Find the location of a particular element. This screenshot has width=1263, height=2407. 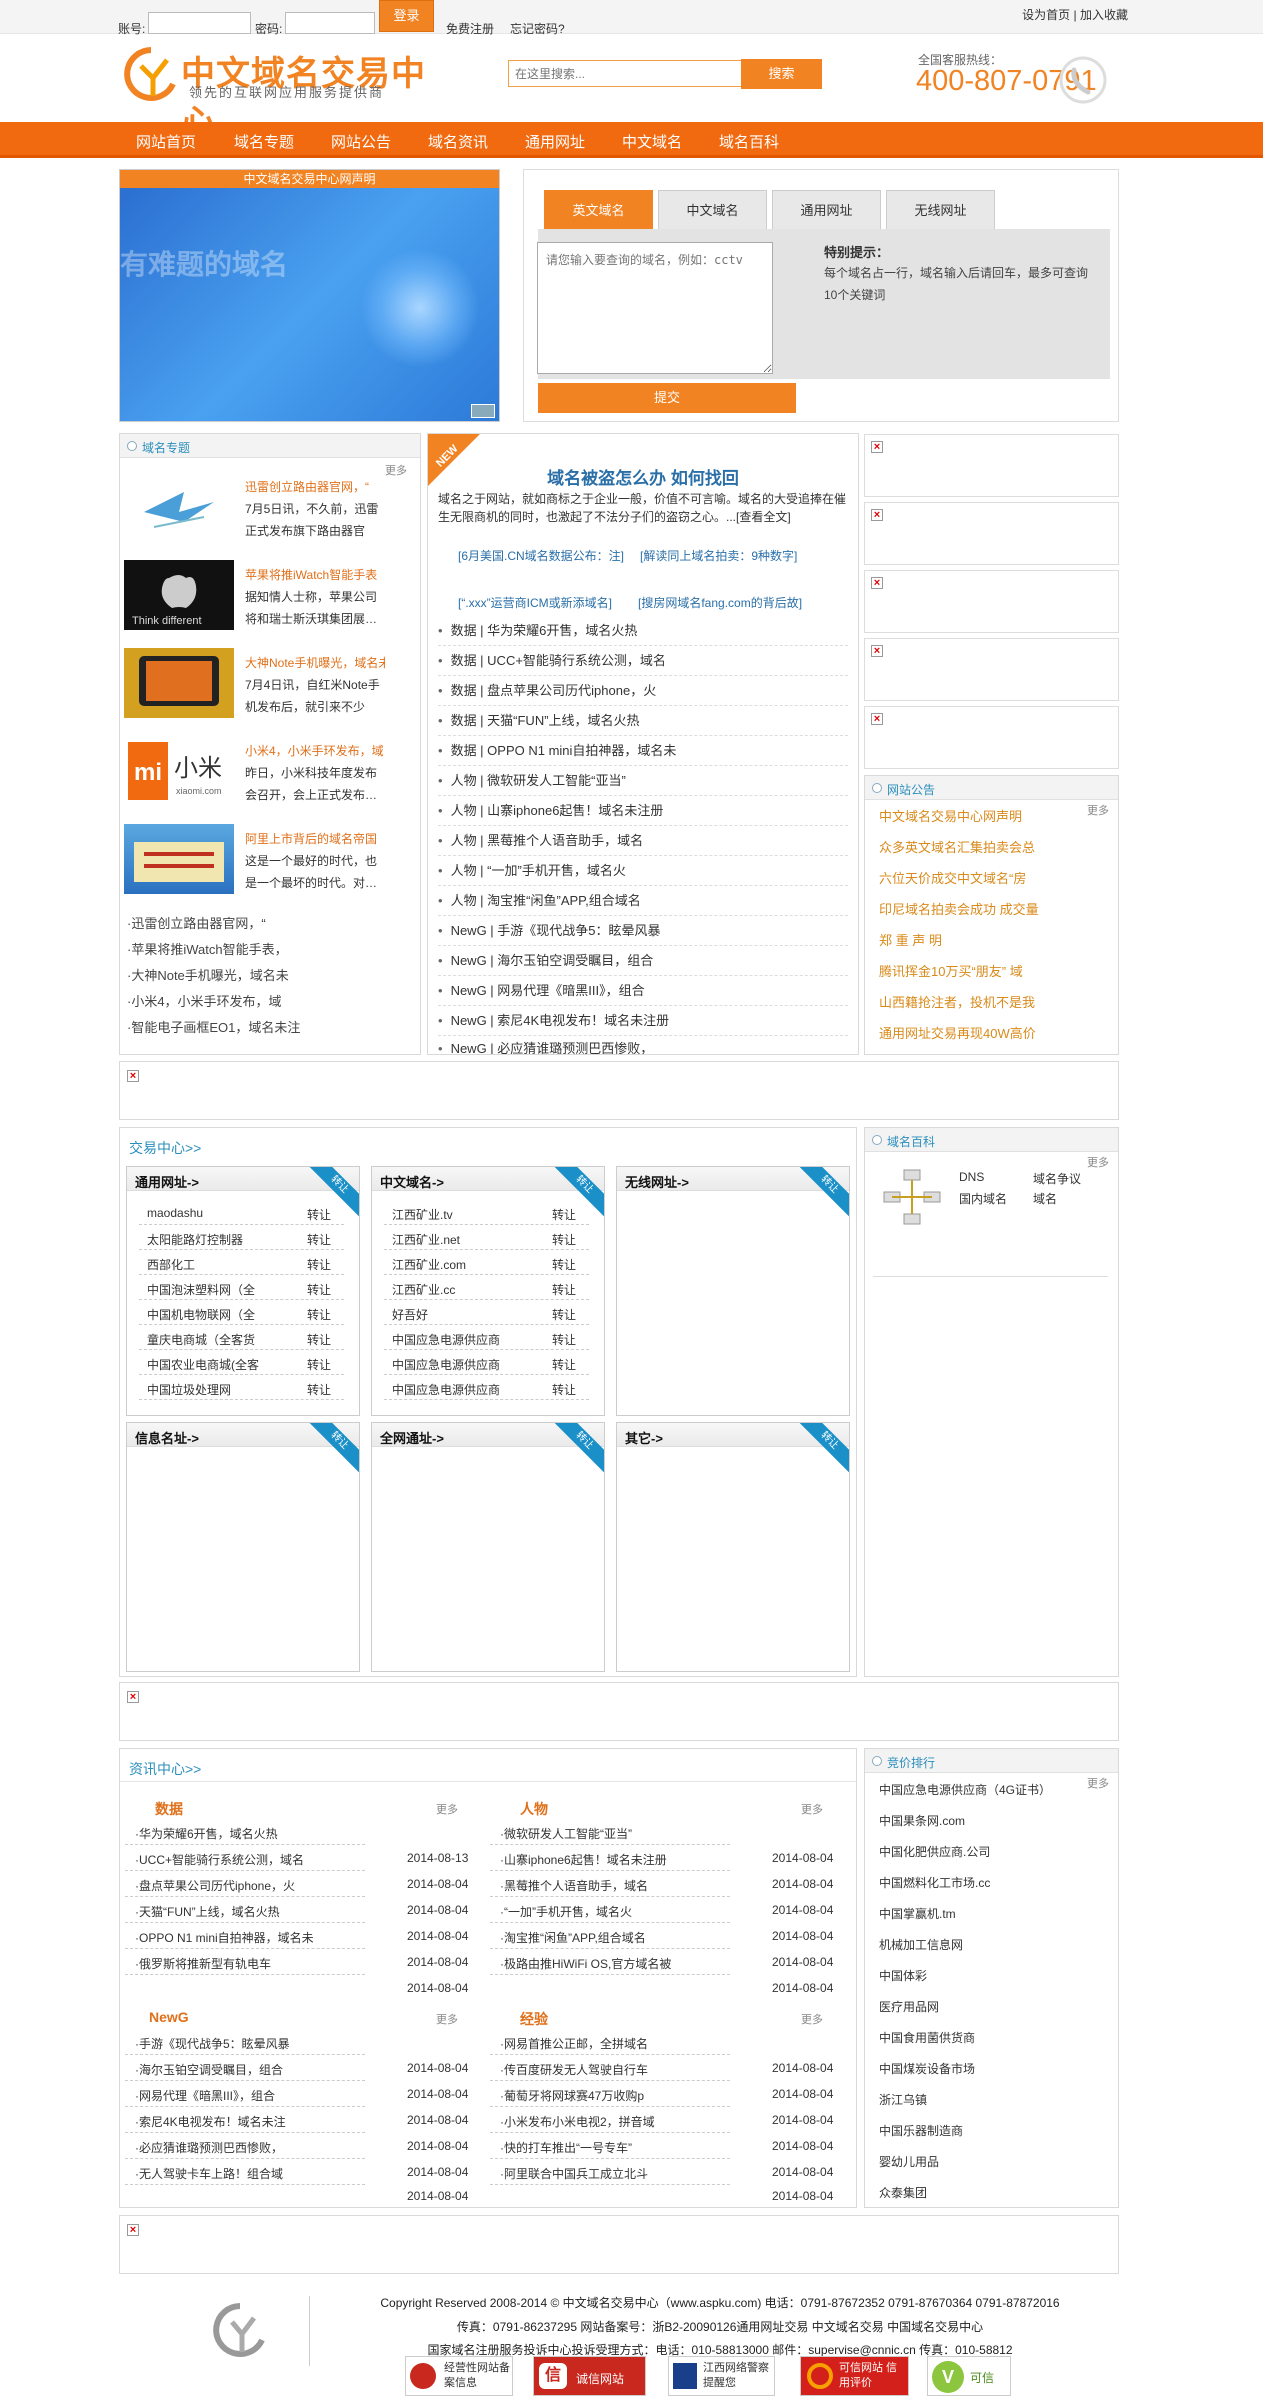

news-row: • NewG | 必应猜谁璐预测巴西惨败， is located at coordinates (643, 1046).